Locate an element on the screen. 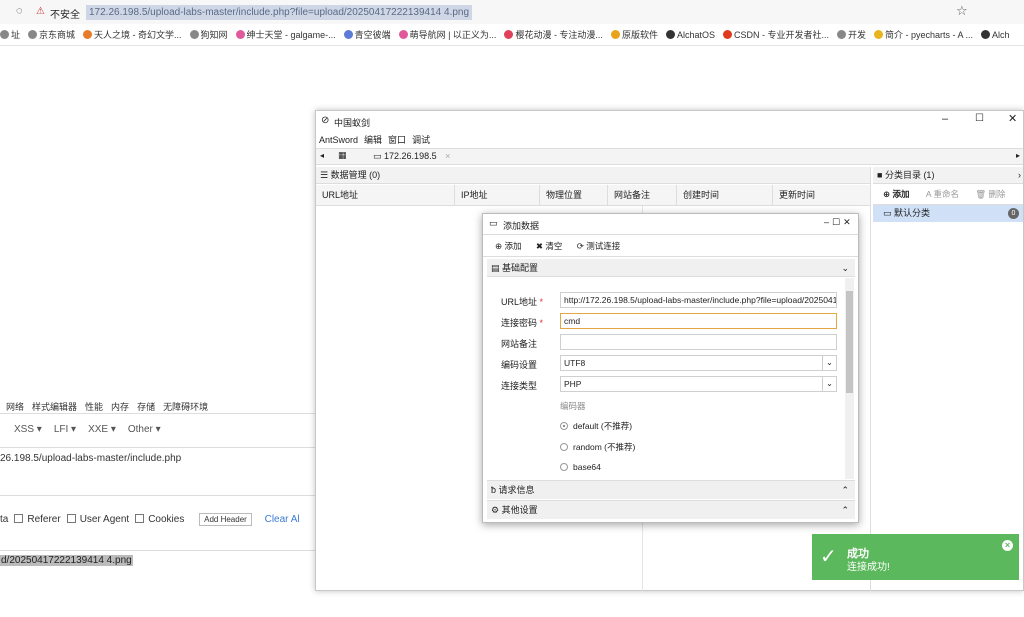 The height and width of the screenshot is (617, 1024). scroll-right-icon: ▸ is located at coordinates (1018, 155).